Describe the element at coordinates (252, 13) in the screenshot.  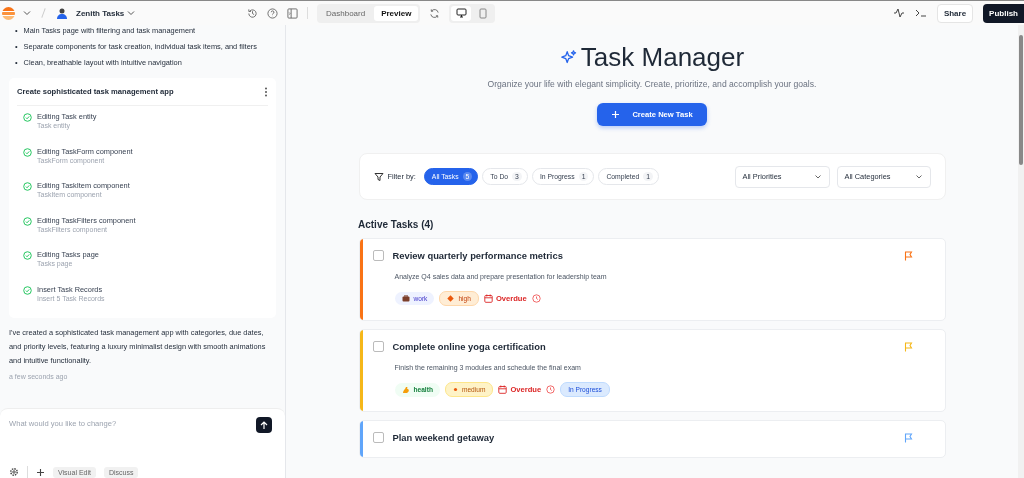
I see `history-icon` at that location.